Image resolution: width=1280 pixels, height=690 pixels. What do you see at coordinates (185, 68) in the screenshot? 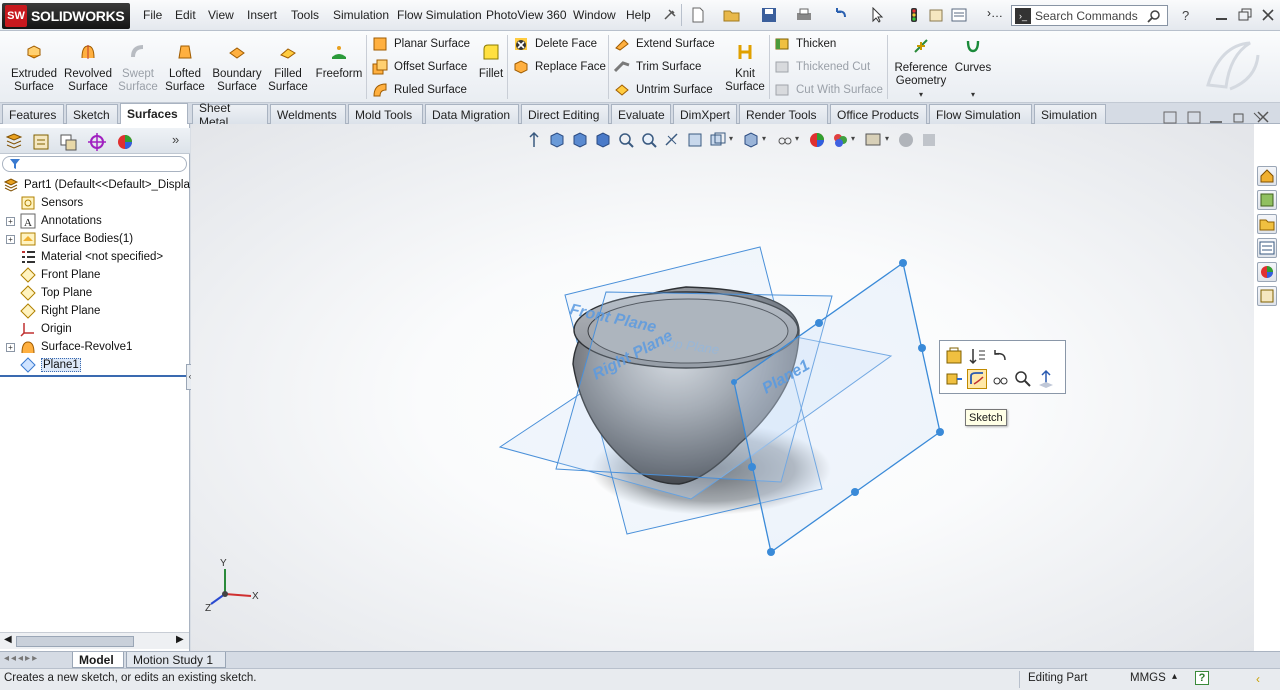
I see `lofted-surface-button: Lofted Surface` at bounding box center [185, 68].